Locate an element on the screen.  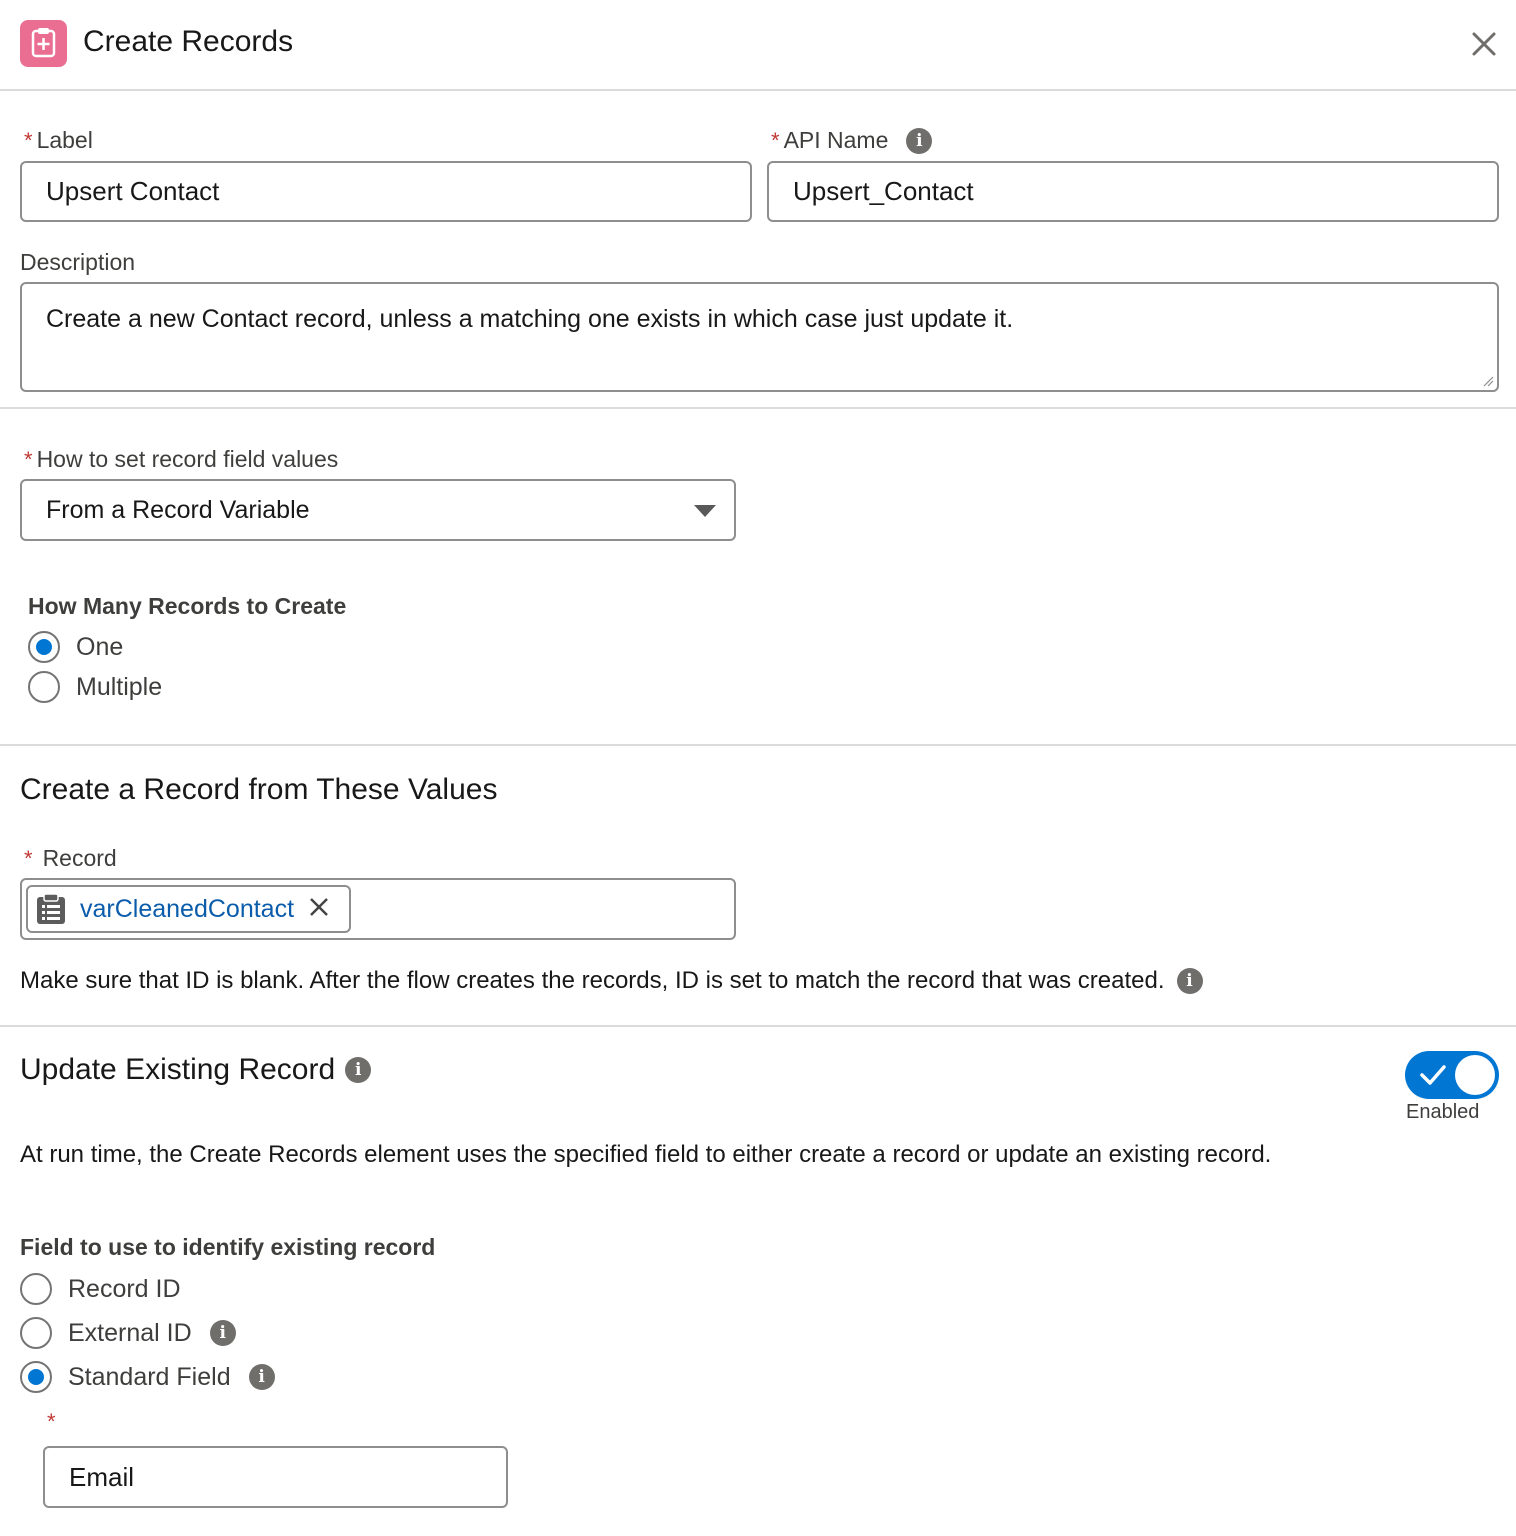
label-input: Upsert Contact is located at coordinates (386, 191).